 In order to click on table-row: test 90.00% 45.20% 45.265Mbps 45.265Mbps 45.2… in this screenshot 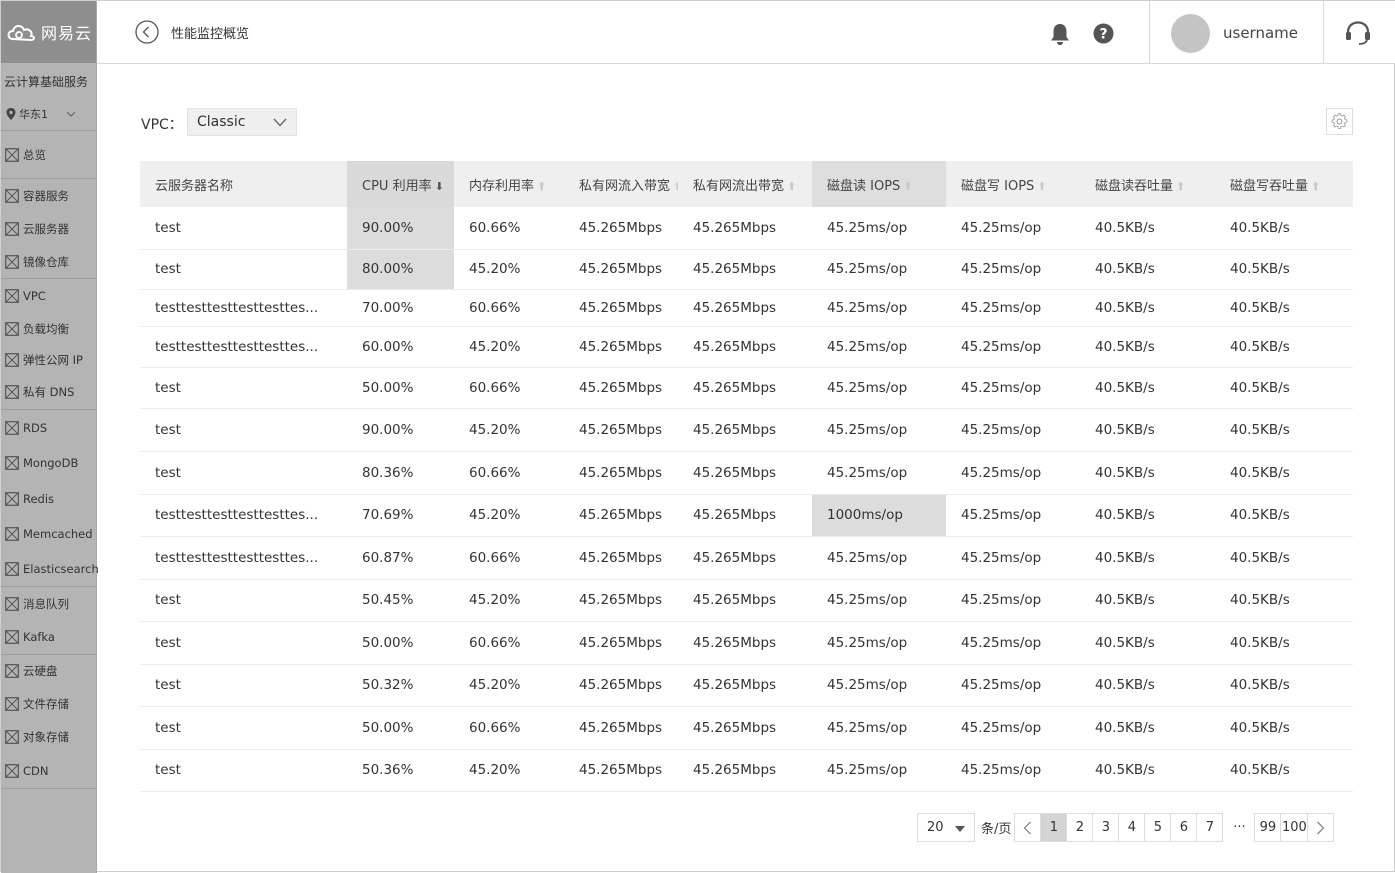, I will do `click(746, 430)`.